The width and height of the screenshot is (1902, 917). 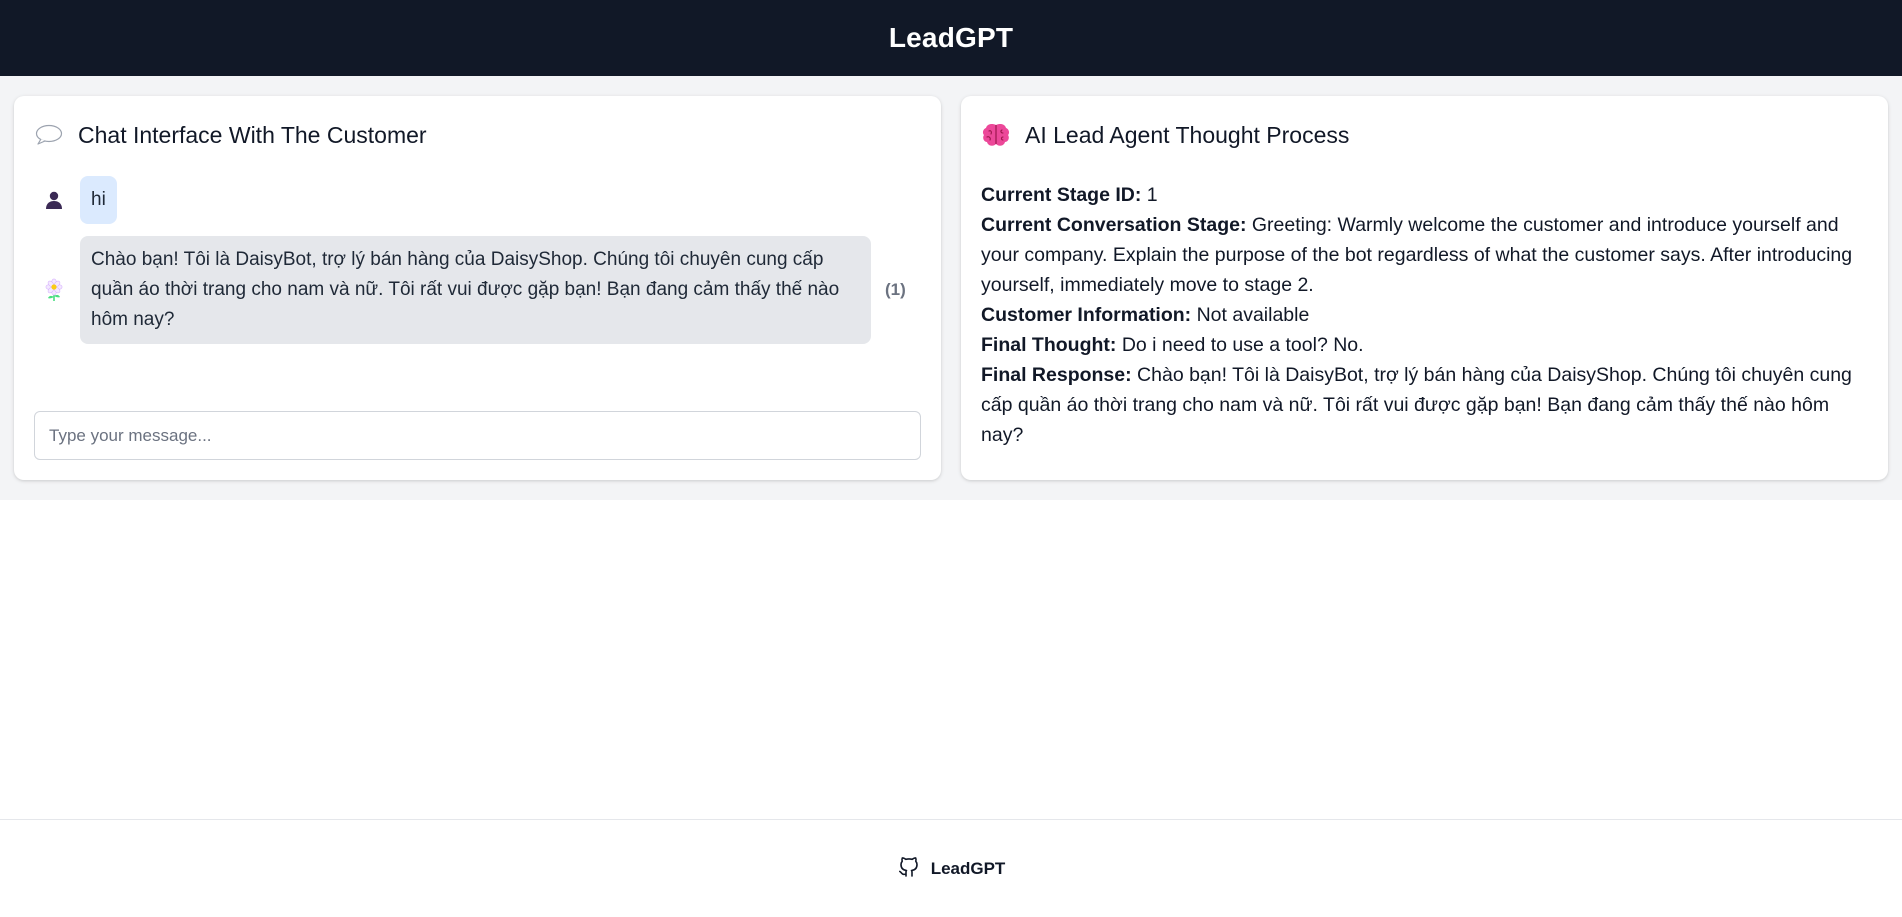 I want to click on field-label: Current Stage ID:, so click(x=1061, y=195).